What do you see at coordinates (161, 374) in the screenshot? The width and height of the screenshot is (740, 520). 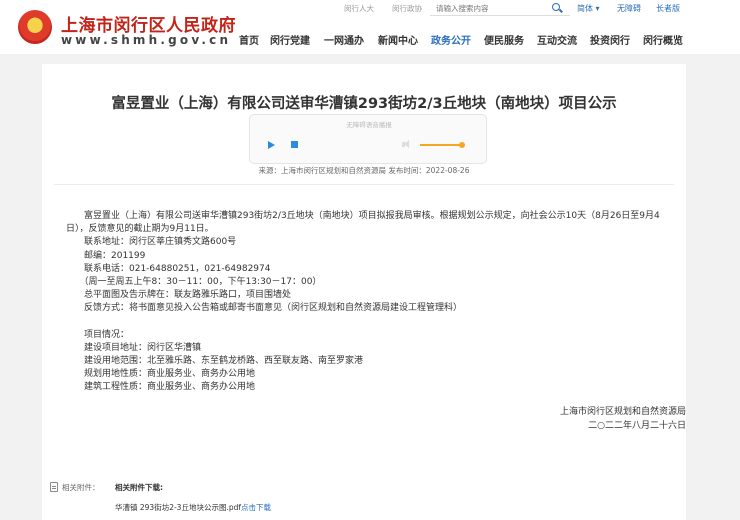 I see `project-line: 规划用地性质：商业服务业、商务办公用地` at bounding box center [161, 374].